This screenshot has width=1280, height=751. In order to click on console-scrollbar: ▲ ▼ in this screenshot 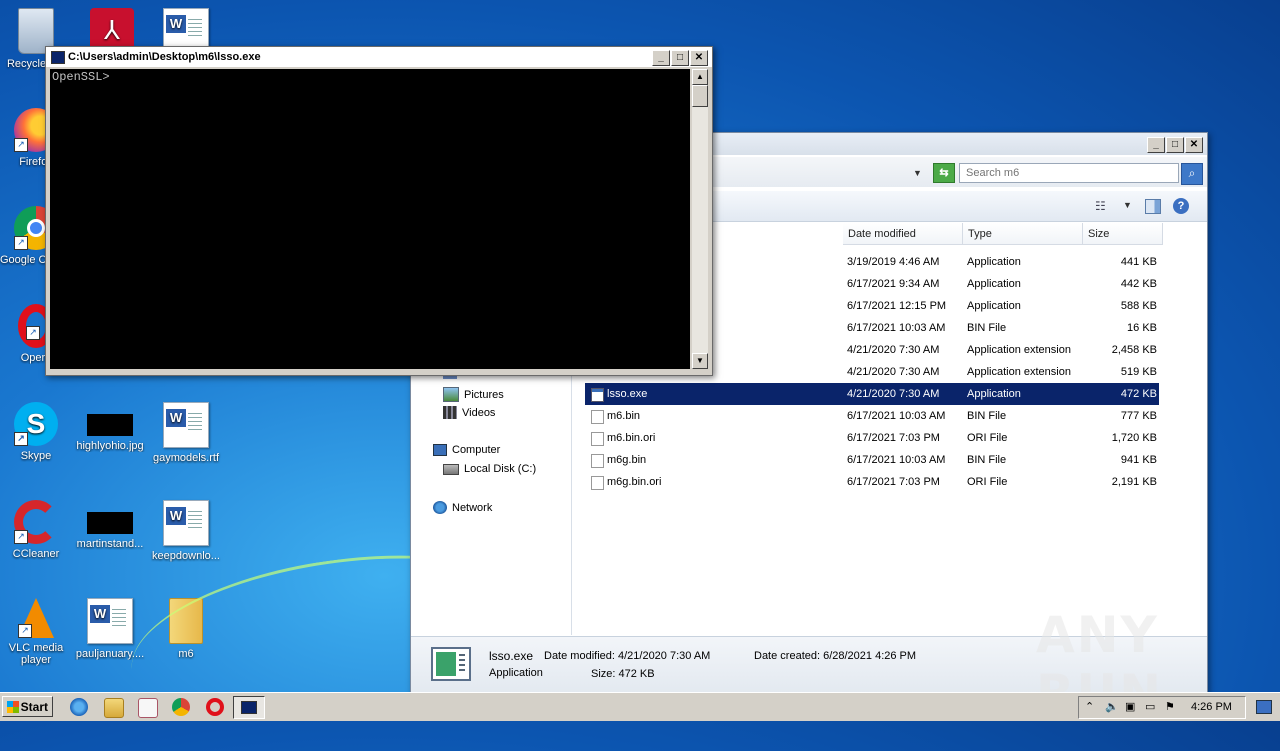, I will do `click(700, 219)`.